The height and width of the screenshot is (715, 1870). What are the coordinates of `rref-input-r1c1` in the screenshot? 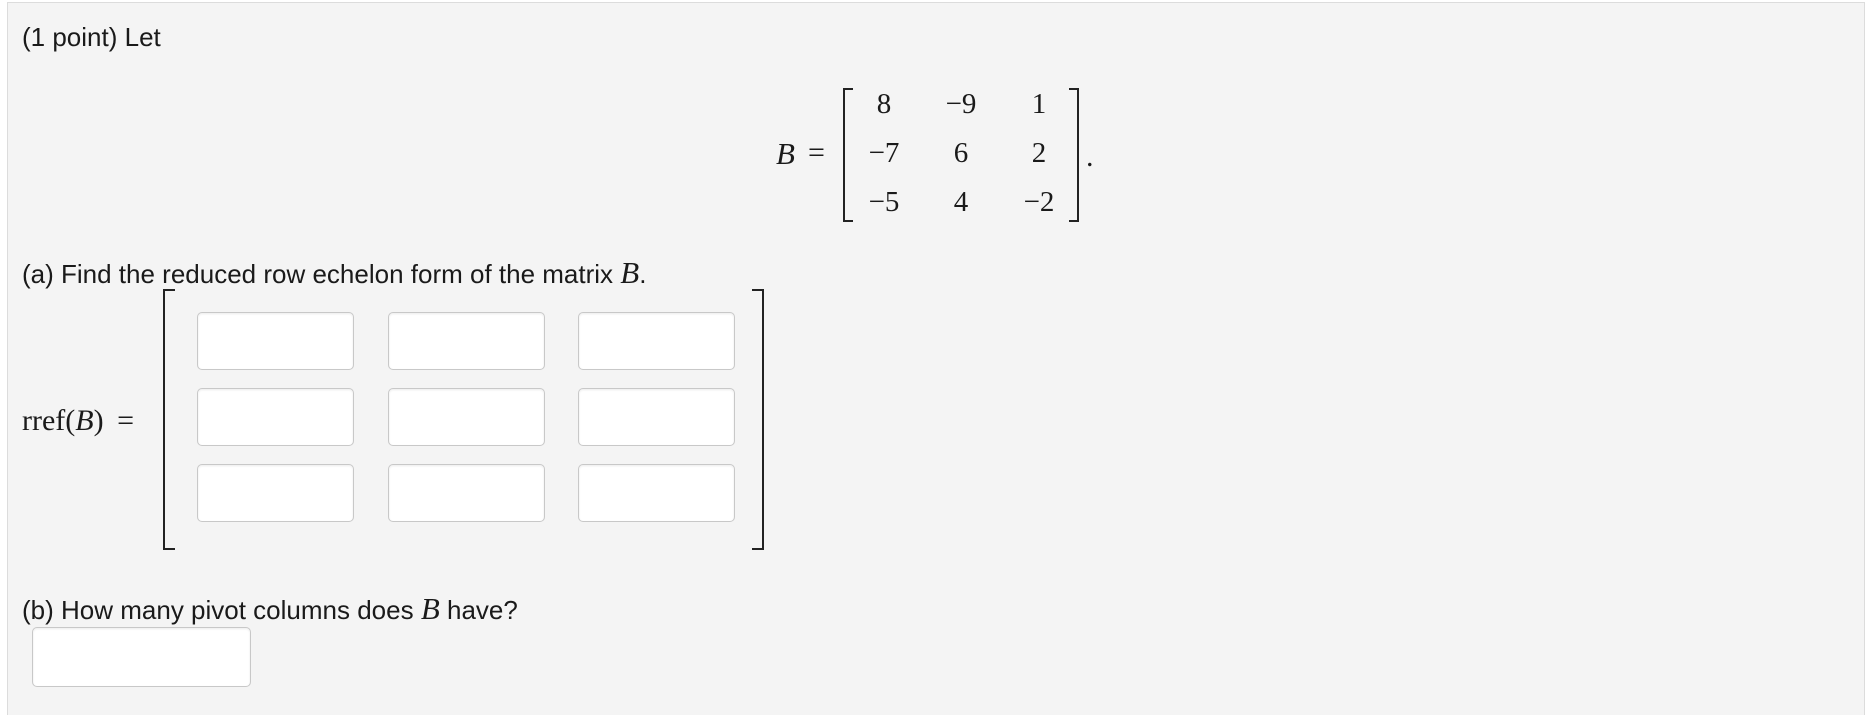 It's located at (275, 341).